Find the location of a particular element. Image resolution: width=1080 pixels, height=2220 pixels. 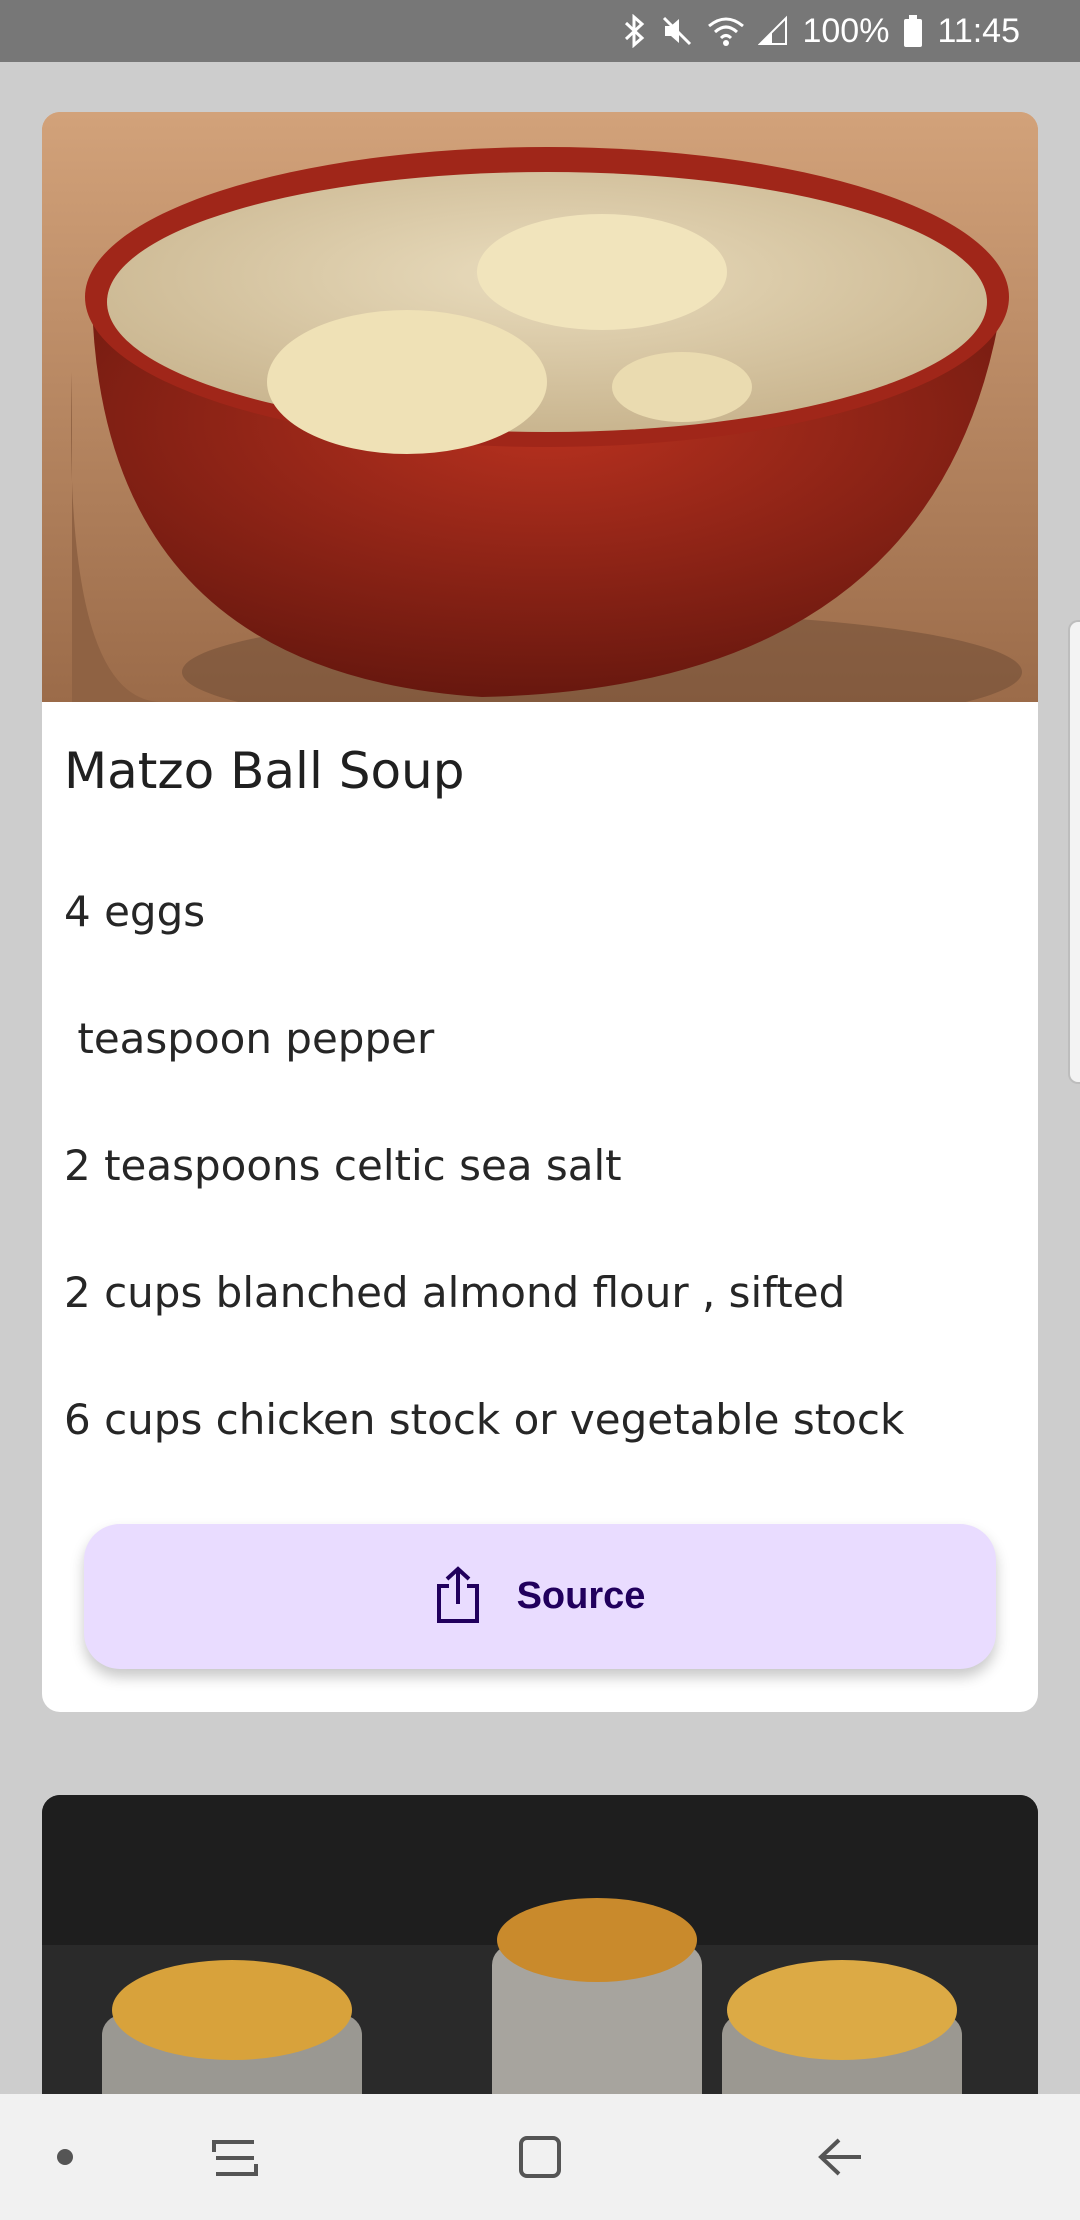

recent-apps-icon is located at coordinates (235, 2157).